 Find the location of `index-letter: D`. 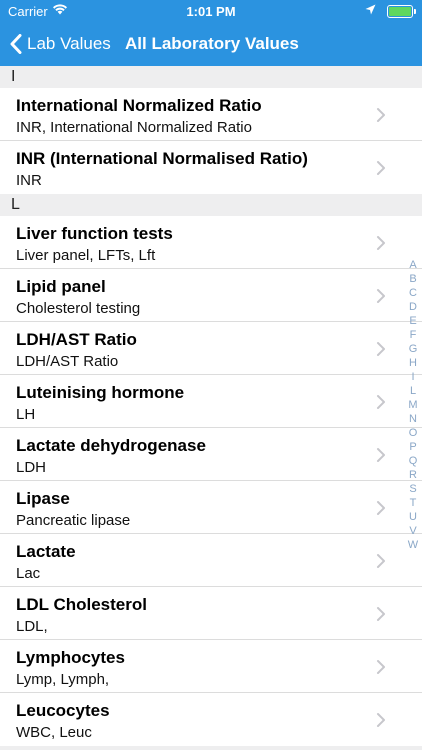

index-letter: D is located at coordinates (413, 307).